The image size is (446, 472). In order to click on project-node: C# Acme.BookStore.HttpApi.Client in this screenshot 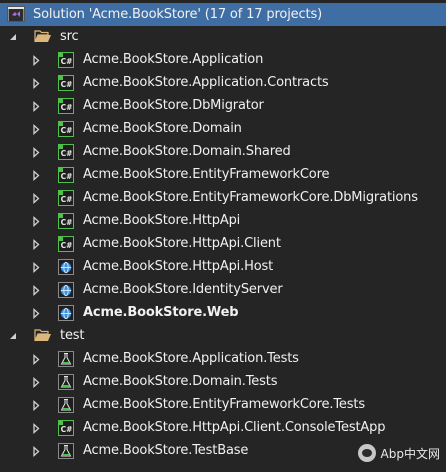, I will do `click(223, 243)`.